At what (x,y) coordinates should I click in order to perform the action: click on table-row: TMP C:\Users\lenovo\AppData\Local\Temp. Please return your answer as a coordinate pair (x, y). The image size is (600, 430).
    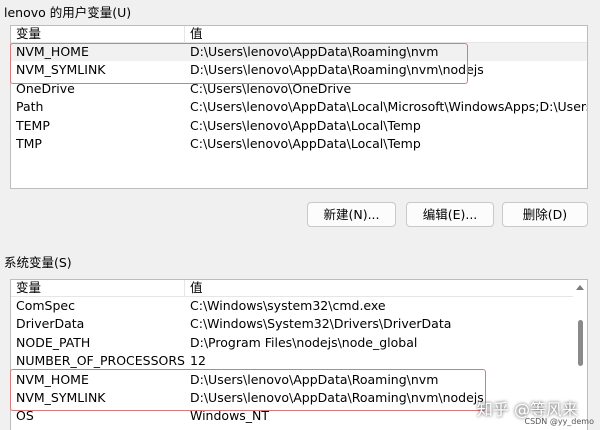
    Looking at the image, I should click on (299, 144).